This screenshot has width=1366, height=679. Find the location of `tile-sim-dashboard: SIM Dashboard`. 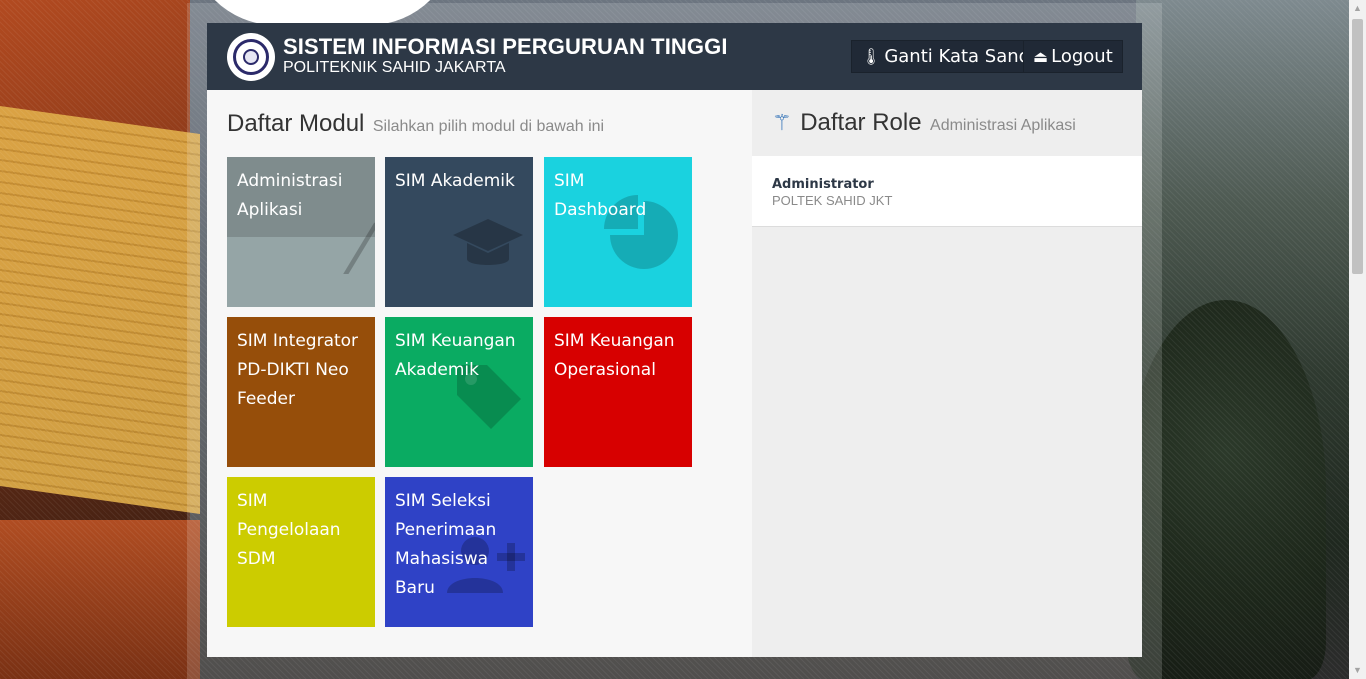

tile-sim-dashboard: SIM Dashboard is located at coordinates (618, 232).